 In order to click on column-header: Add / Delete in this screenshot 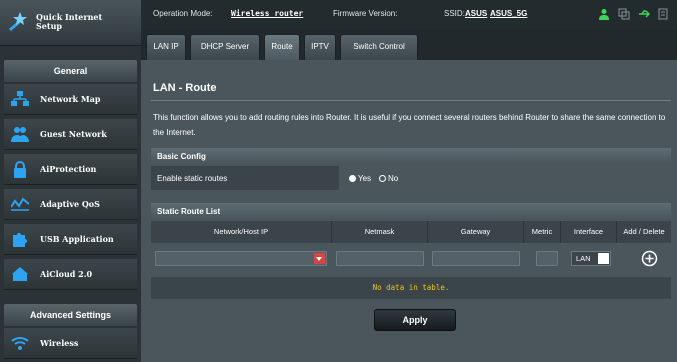, I will do `click(644, 231)`.